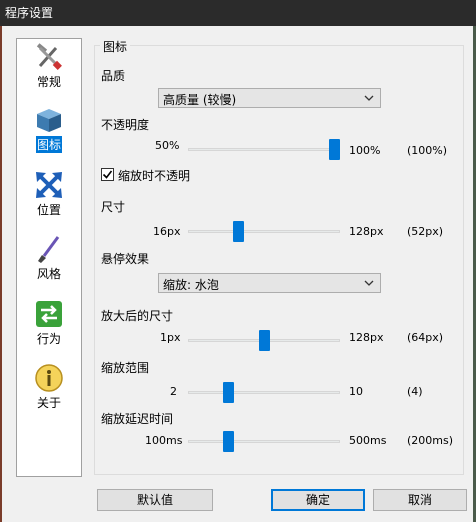 The image size is (476, 522). Describe the element at coordinates (318, 500) in the screenshot. I see `ok-button: 确定` at that location.